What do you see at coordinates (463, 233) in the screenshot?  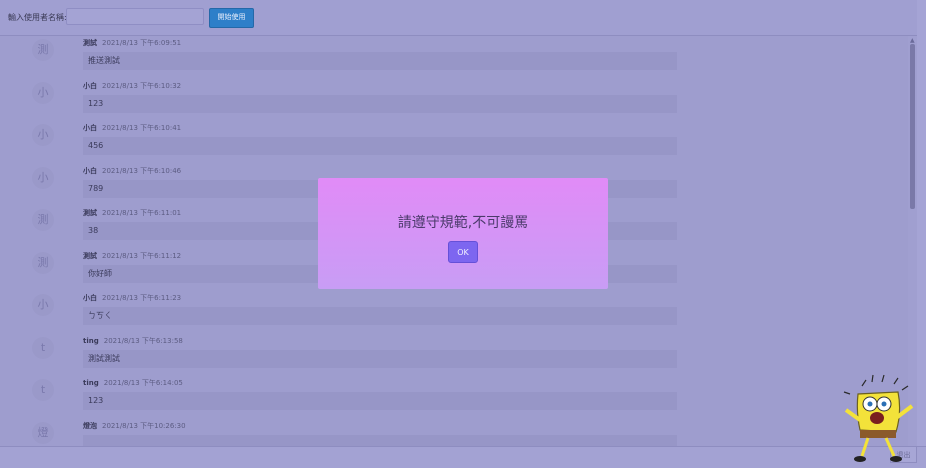 I see `alert-dialog: 請遵守規範,不可謾罵 OK` at bounding box center [463, 233].